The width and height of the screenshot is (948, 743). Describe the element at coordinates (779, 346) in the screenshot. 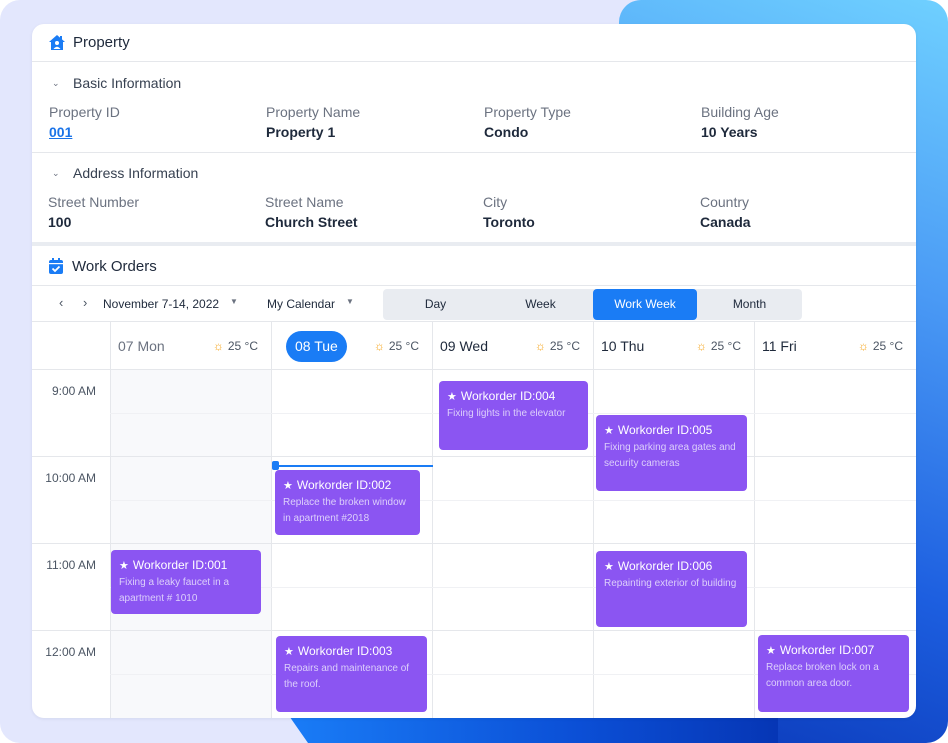

I see `day-label: 11 Fri` at that location.